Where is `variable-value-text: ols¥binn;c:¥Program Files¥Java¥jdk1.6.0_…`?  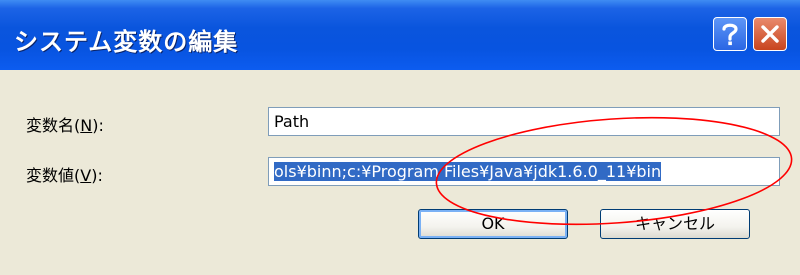
variable-value-text: ols¥binn;c:¥Program Files¥Java¥jdk1.6.0_… is located at coordinates (468, 171).